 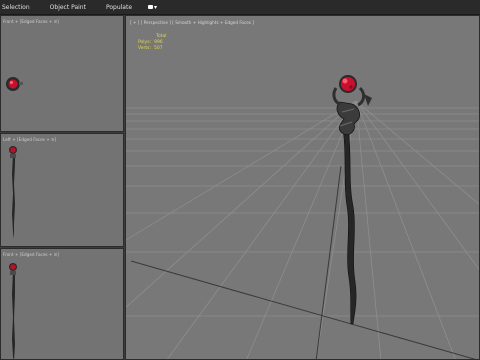 What do you see at coordinates (156, 7) in the screenshot?
I see `dropdown-arrow-icon: ▾` at bounding box center [156, 7].